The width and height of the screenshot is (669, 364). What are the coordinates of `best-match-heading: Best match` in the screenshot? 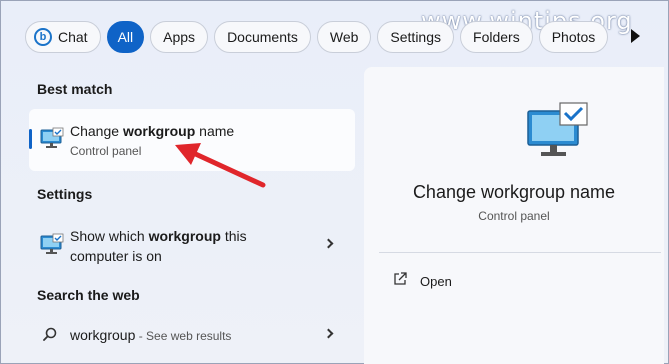 It's located at (75, 89).